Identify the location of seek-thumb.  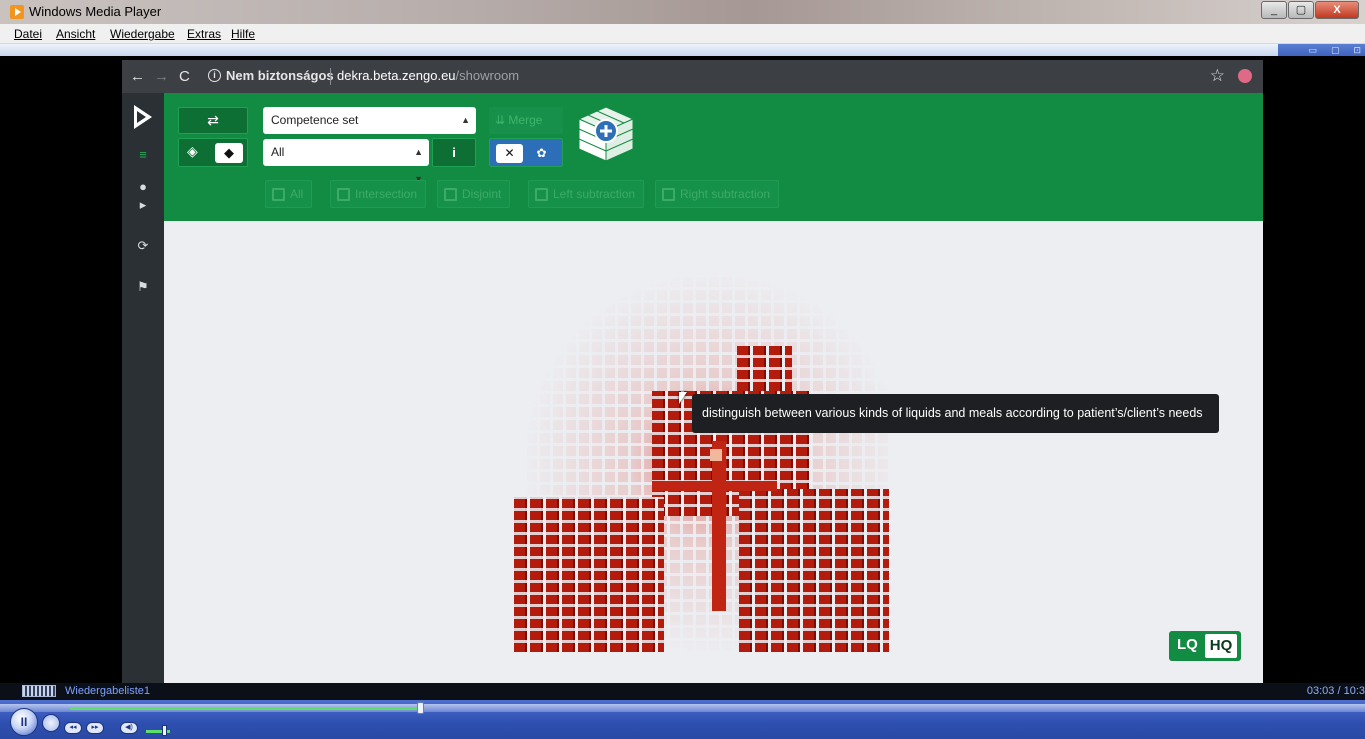
(420, 708).